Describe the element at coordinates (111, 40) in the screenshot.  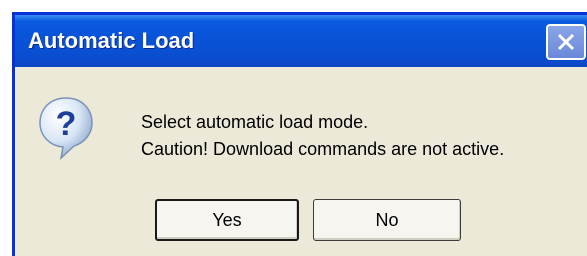
I see `dialog-title: Automatic Load` at that location.